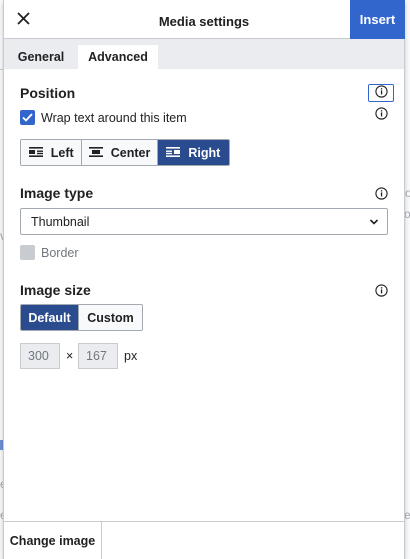 The image size is (410, 559). I want to click on close-button, so click(23, 19).